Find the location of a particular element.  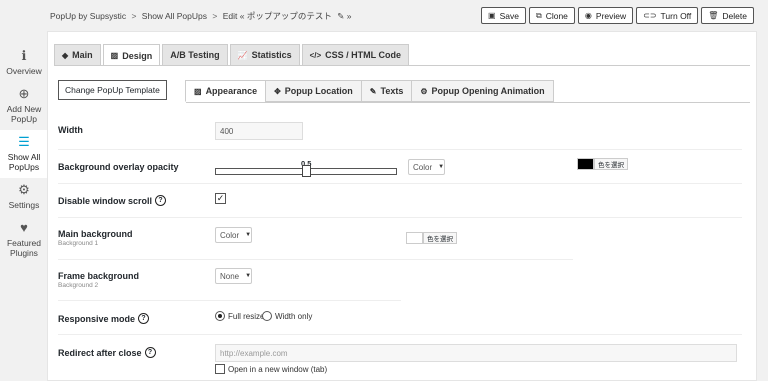

tab-label: A/B Testing is located at coordinates (195, 55).